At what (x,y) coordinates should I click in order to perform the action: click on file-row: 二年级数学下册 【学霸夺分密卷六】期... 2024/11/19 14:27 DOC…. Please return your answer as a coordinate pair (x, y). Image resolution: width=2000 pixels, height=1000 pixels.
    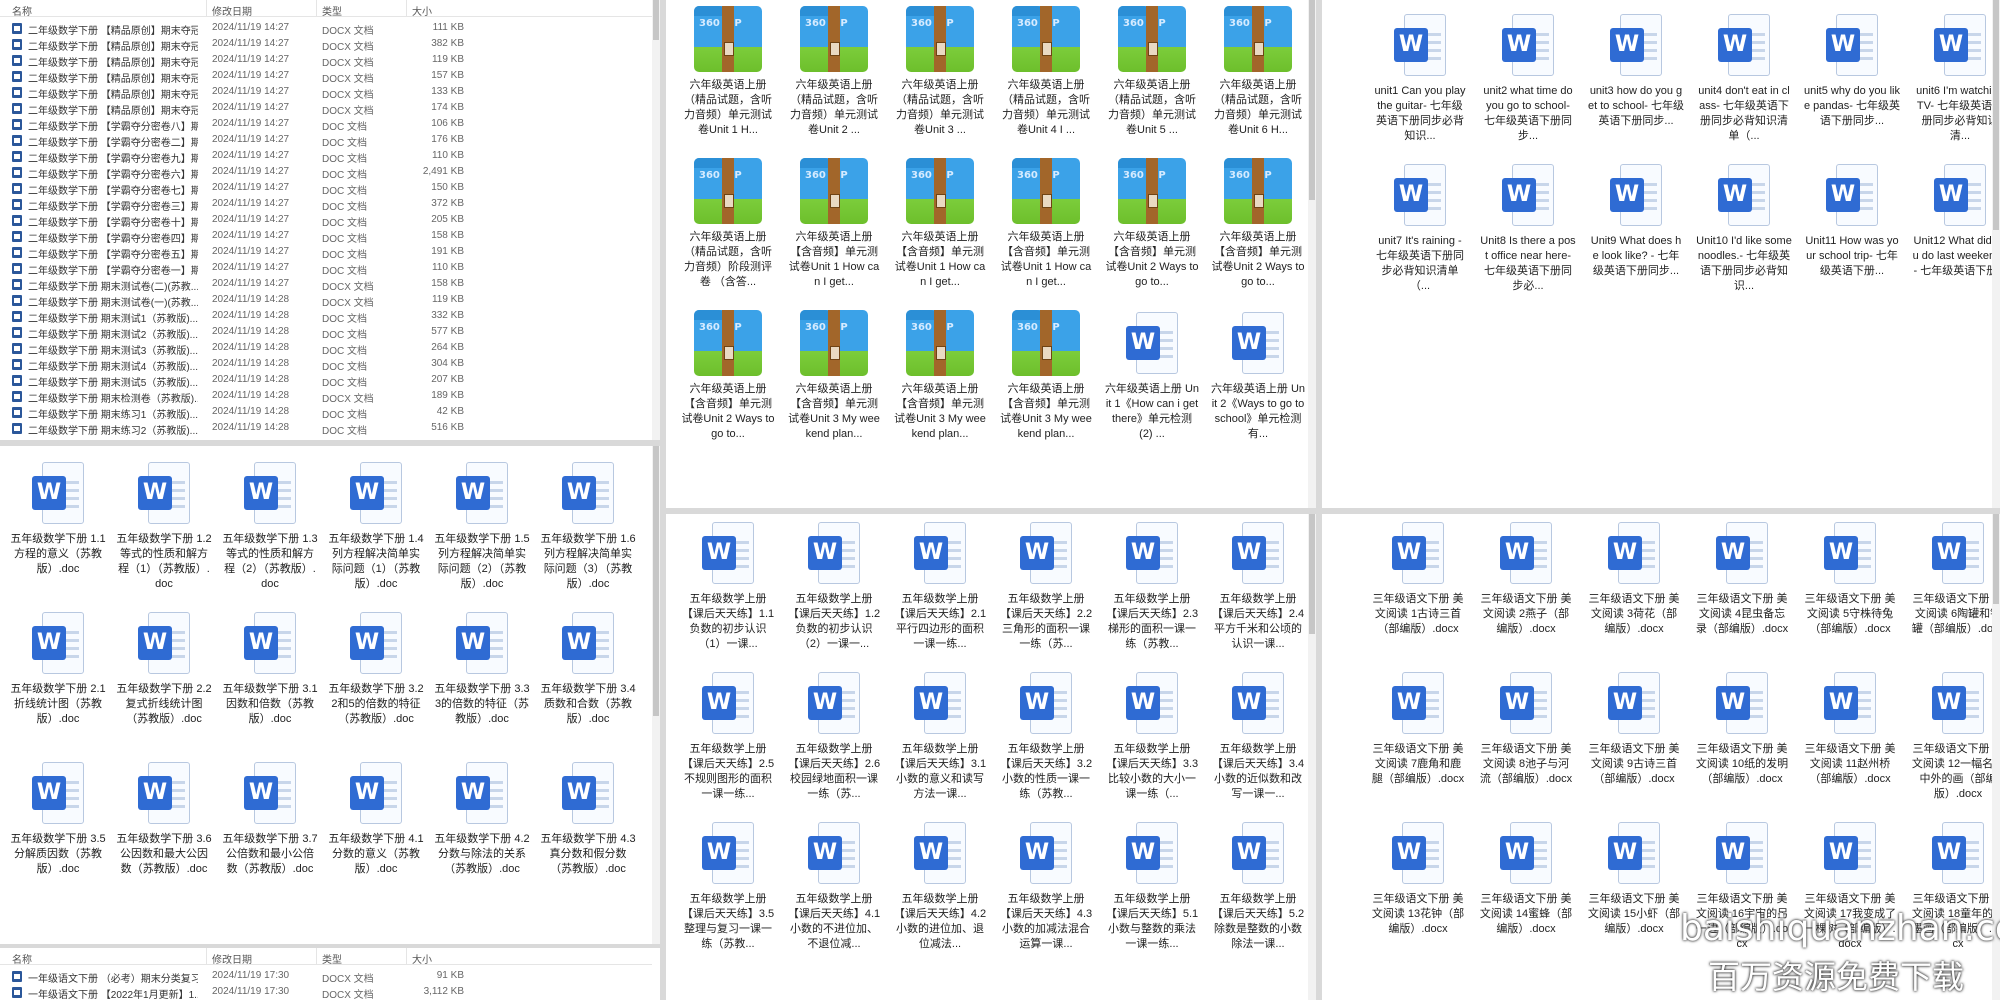
    Looking at the image, I should click on (326, 172).